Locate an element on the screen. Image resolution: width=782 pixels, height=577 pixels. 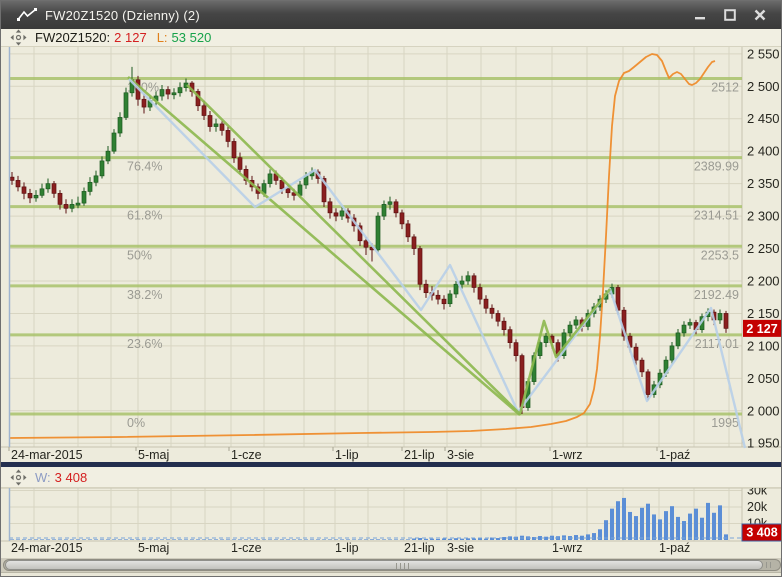
svg-text: 2 200 is located at coordinates (763, 280).